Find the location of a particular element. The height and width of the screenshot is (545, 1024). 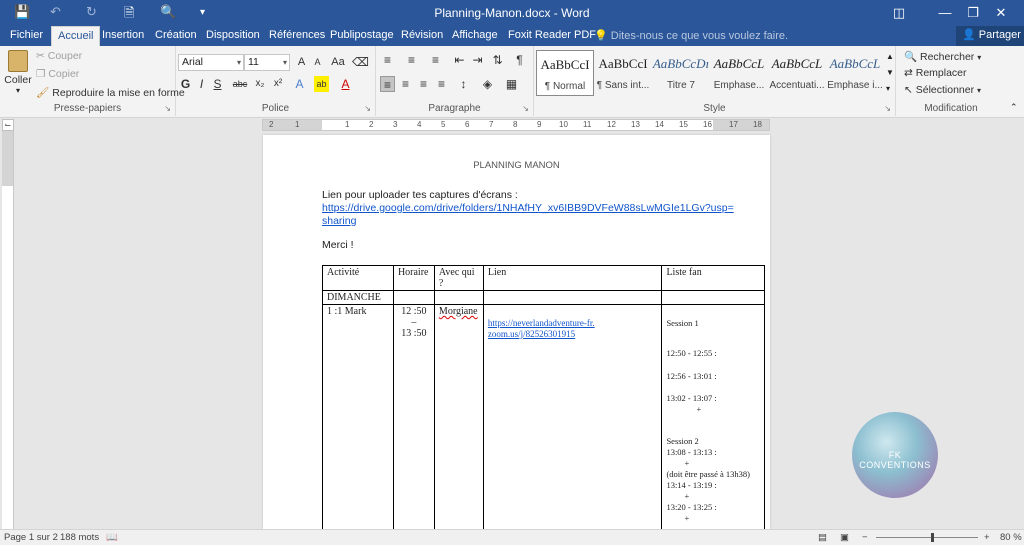

tab-accueil: Accueil is located at coordinates (76, 36).